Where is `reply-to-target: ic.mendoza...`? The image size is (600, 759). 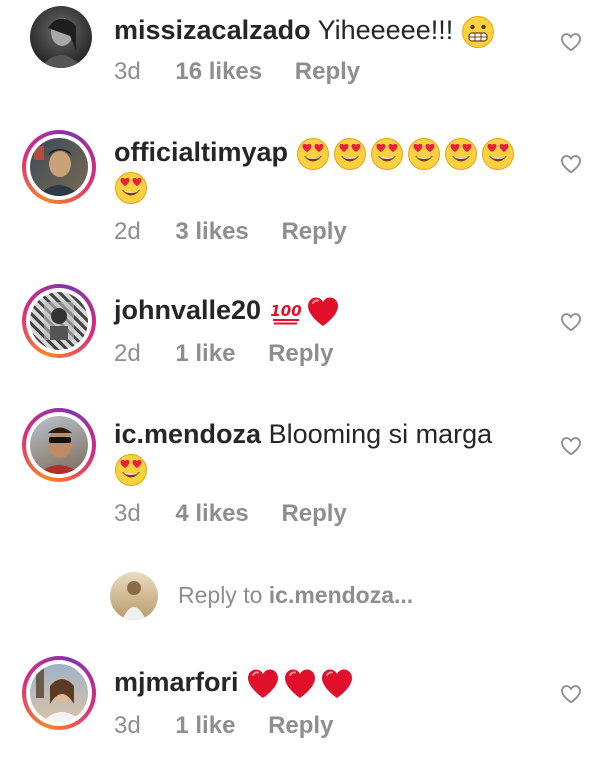 reply-to-target: ic.mendoza... is located at coordinates (341, 595).